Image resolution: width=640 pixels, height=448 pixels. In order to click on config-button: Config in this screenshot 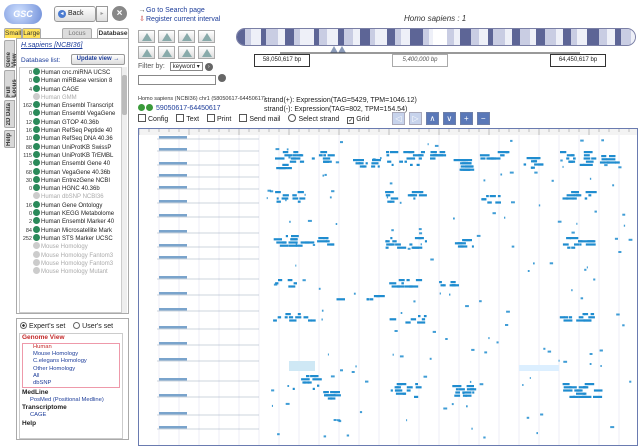, I will do `click(153, 118)`.